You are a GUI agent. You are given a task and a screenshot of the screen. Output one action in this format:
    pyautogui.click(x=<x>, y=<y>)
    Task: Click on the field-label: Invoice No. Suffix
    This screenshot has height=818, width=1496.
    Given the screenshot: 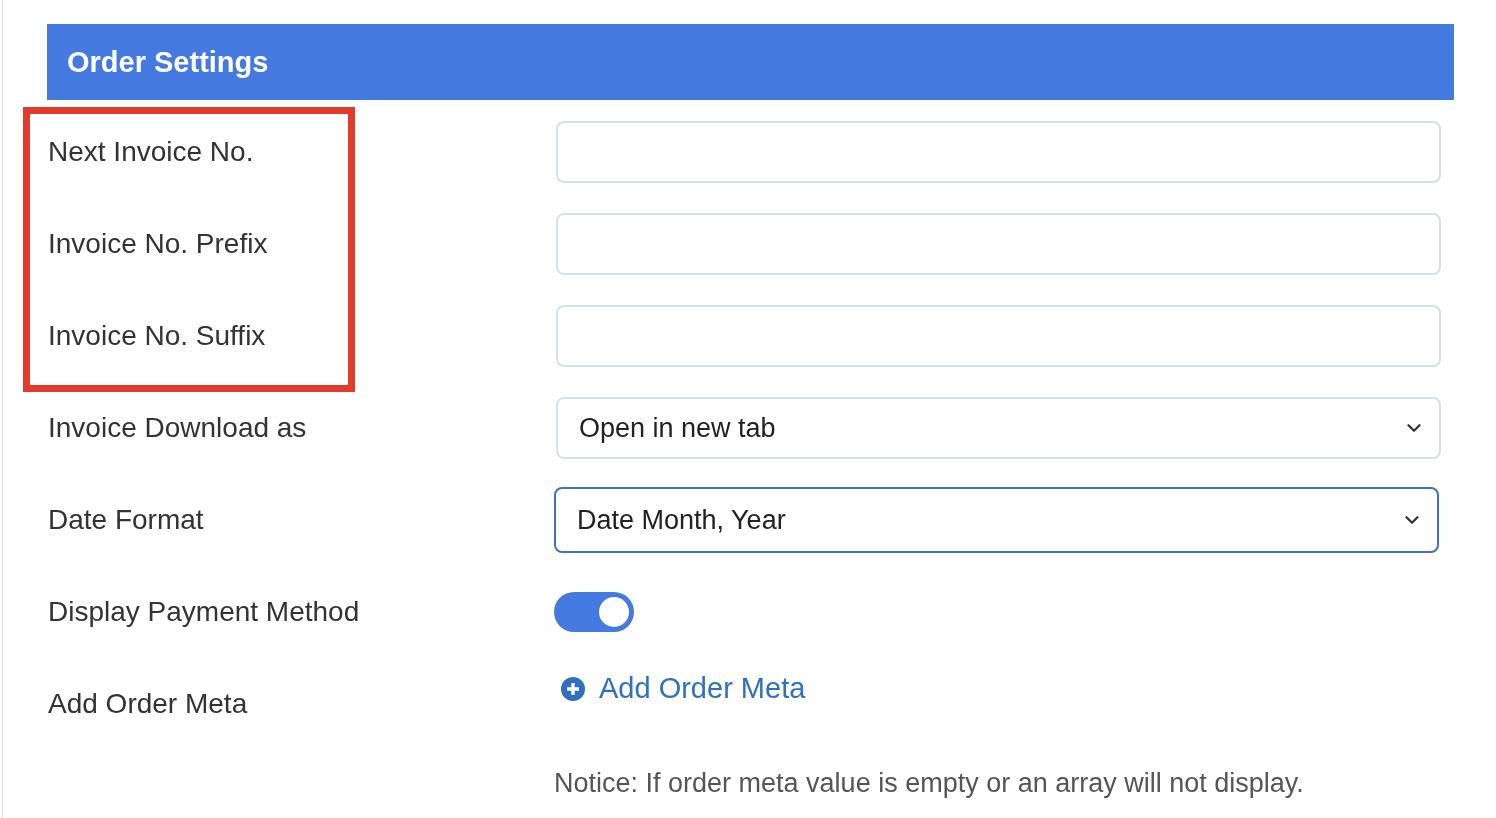 What is the action you would take?
    pyautogui.click(x=157, y=336)
    